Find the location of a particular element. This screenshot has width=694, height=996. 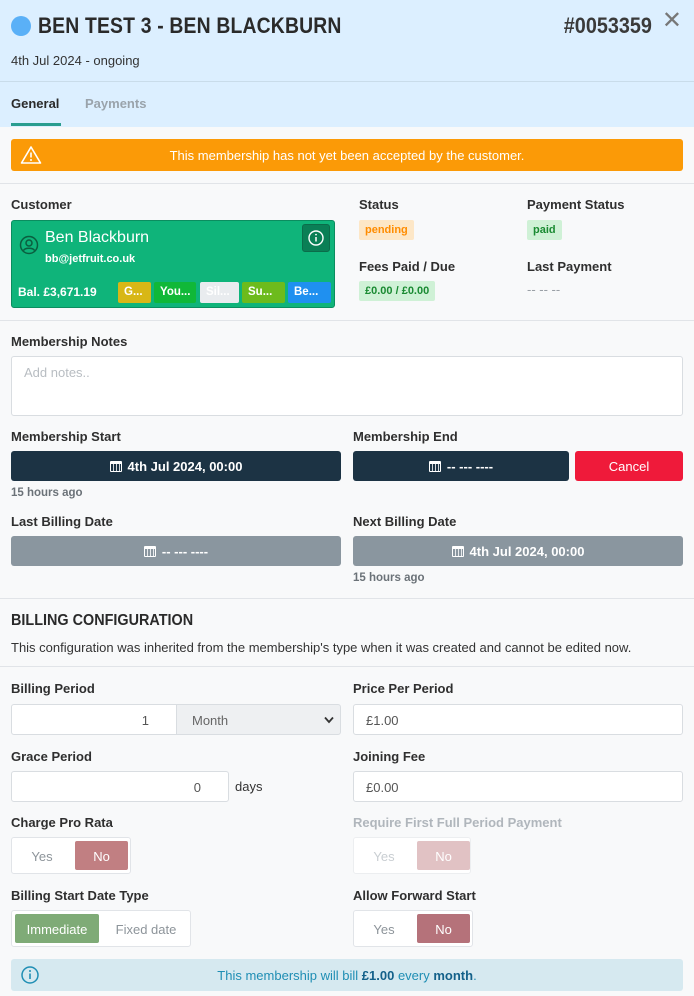

start-type-fixed: Fixed date is located at coordinates (146, 928).